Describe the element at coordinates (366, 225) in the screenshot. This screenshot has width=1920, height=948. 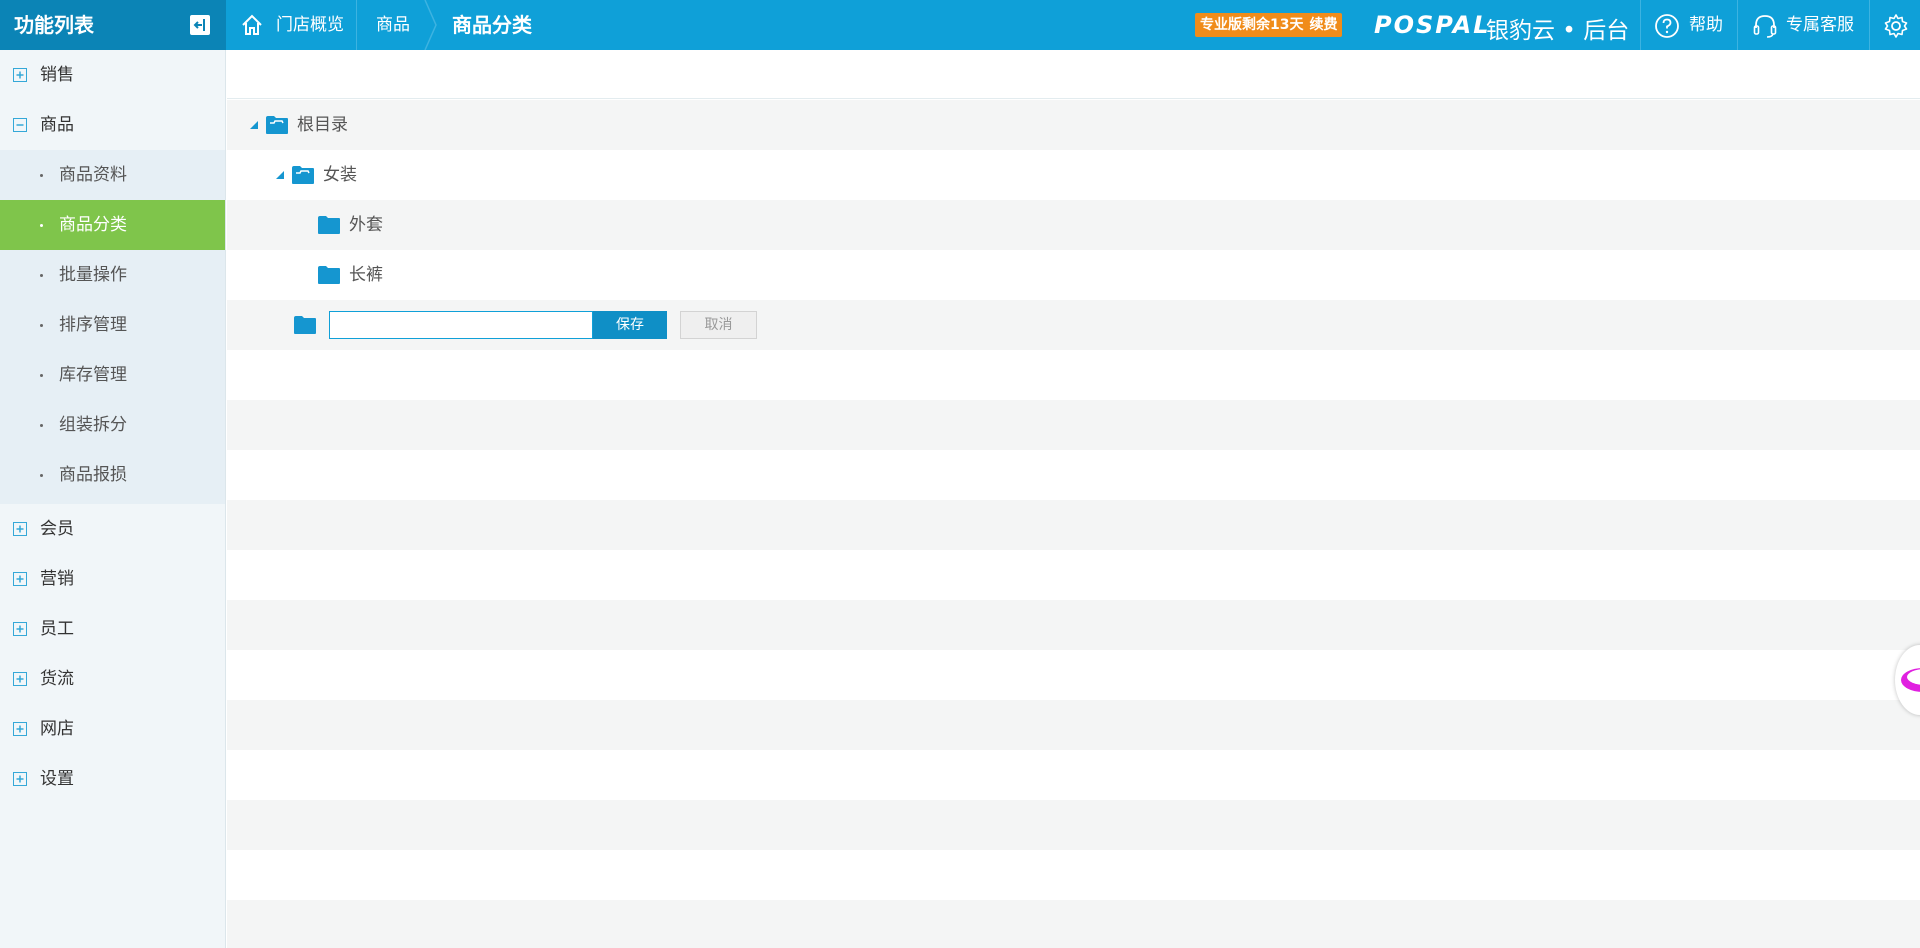
I see `tree-node-label: 外套` at that location.